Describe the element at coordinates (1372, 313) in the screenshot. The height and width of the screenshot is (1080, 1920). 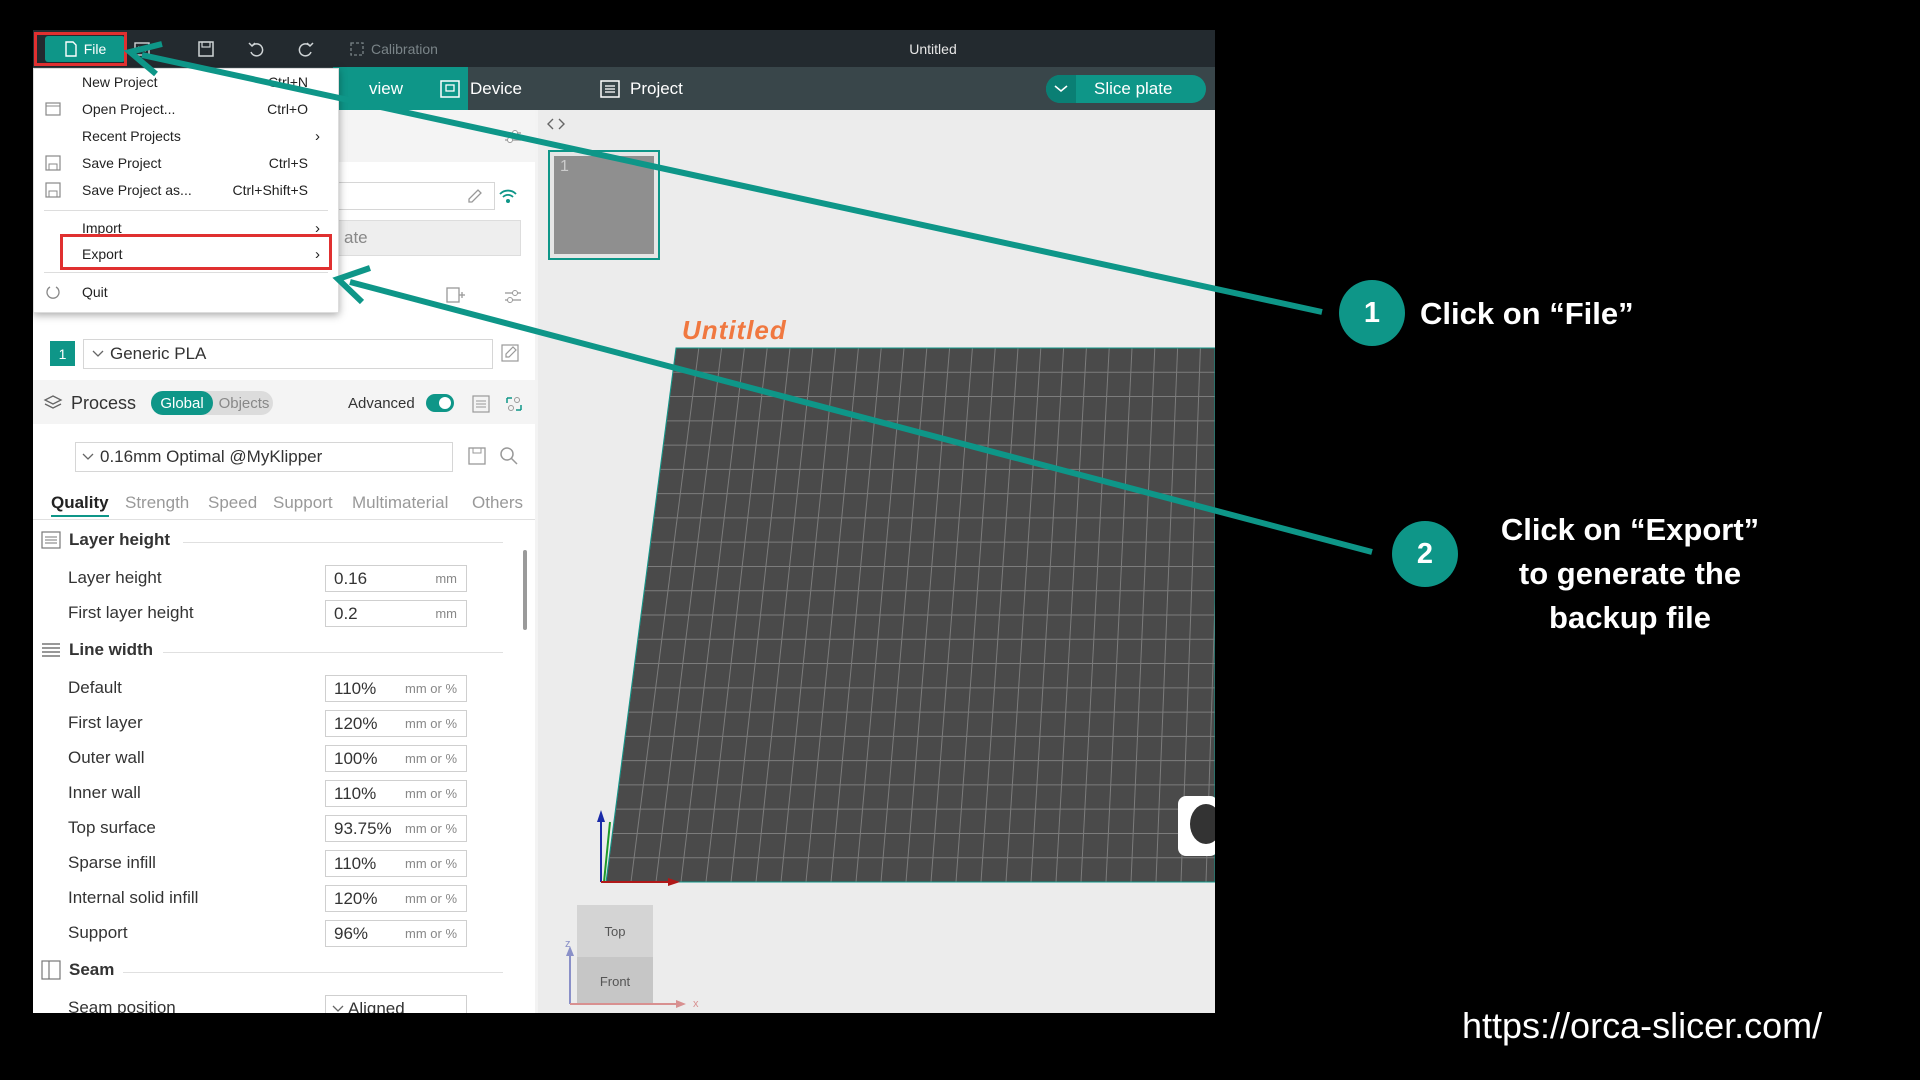
I see `step-1-badge: 1` at that location.